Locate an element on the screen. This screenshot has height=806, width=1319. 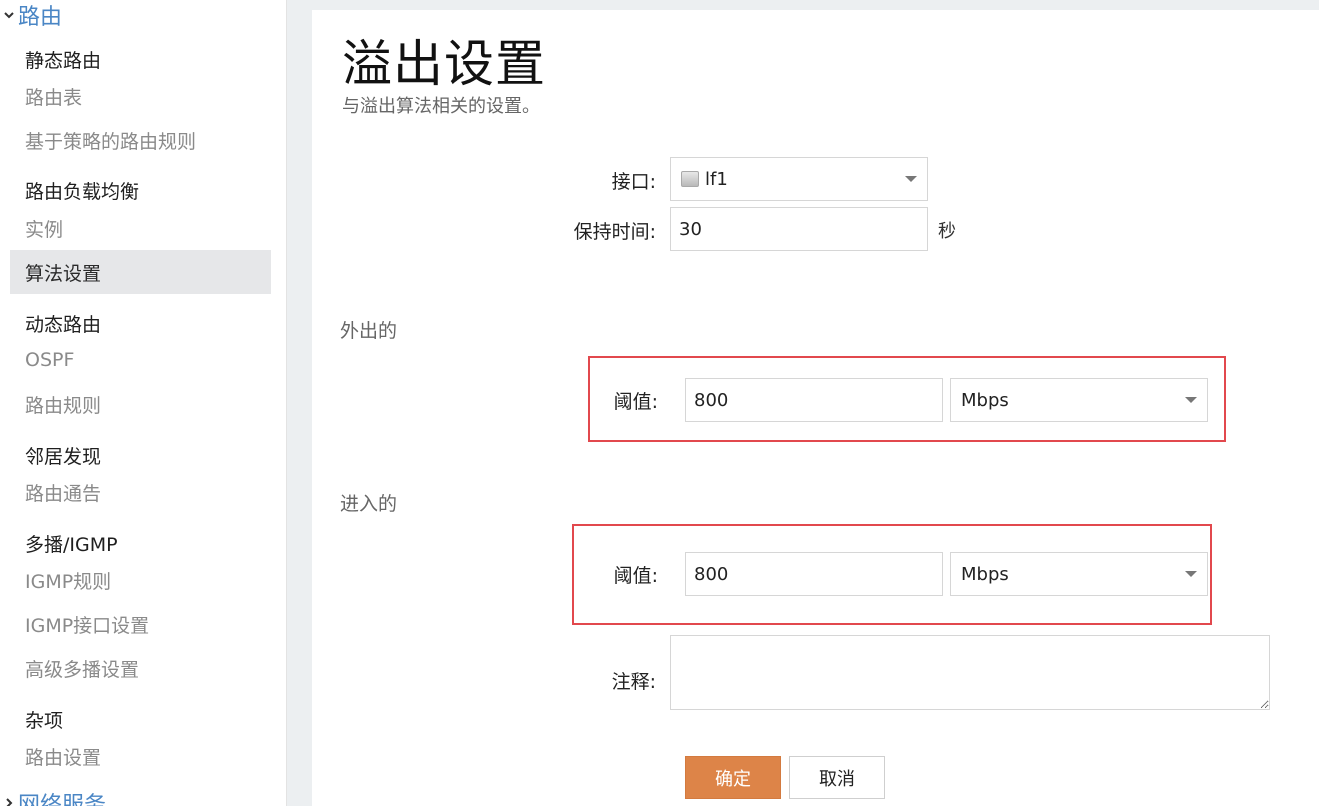
inbound-threshold-label: 阈值: is located at coordinates (635, 575).